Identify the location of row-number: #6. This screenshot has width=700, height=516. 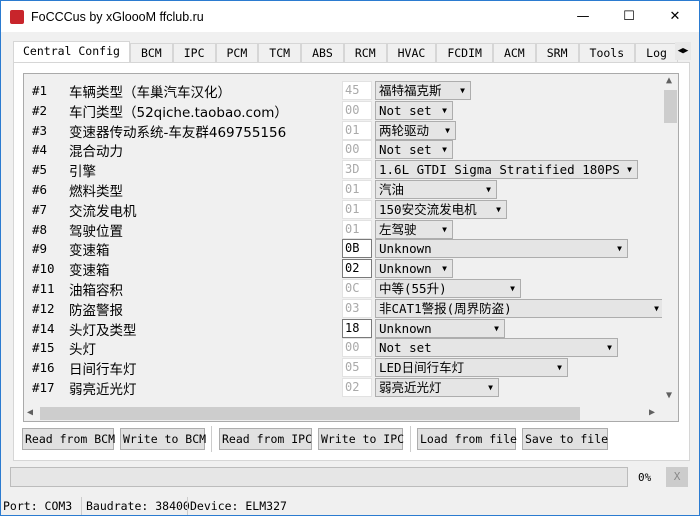
(40, 189).